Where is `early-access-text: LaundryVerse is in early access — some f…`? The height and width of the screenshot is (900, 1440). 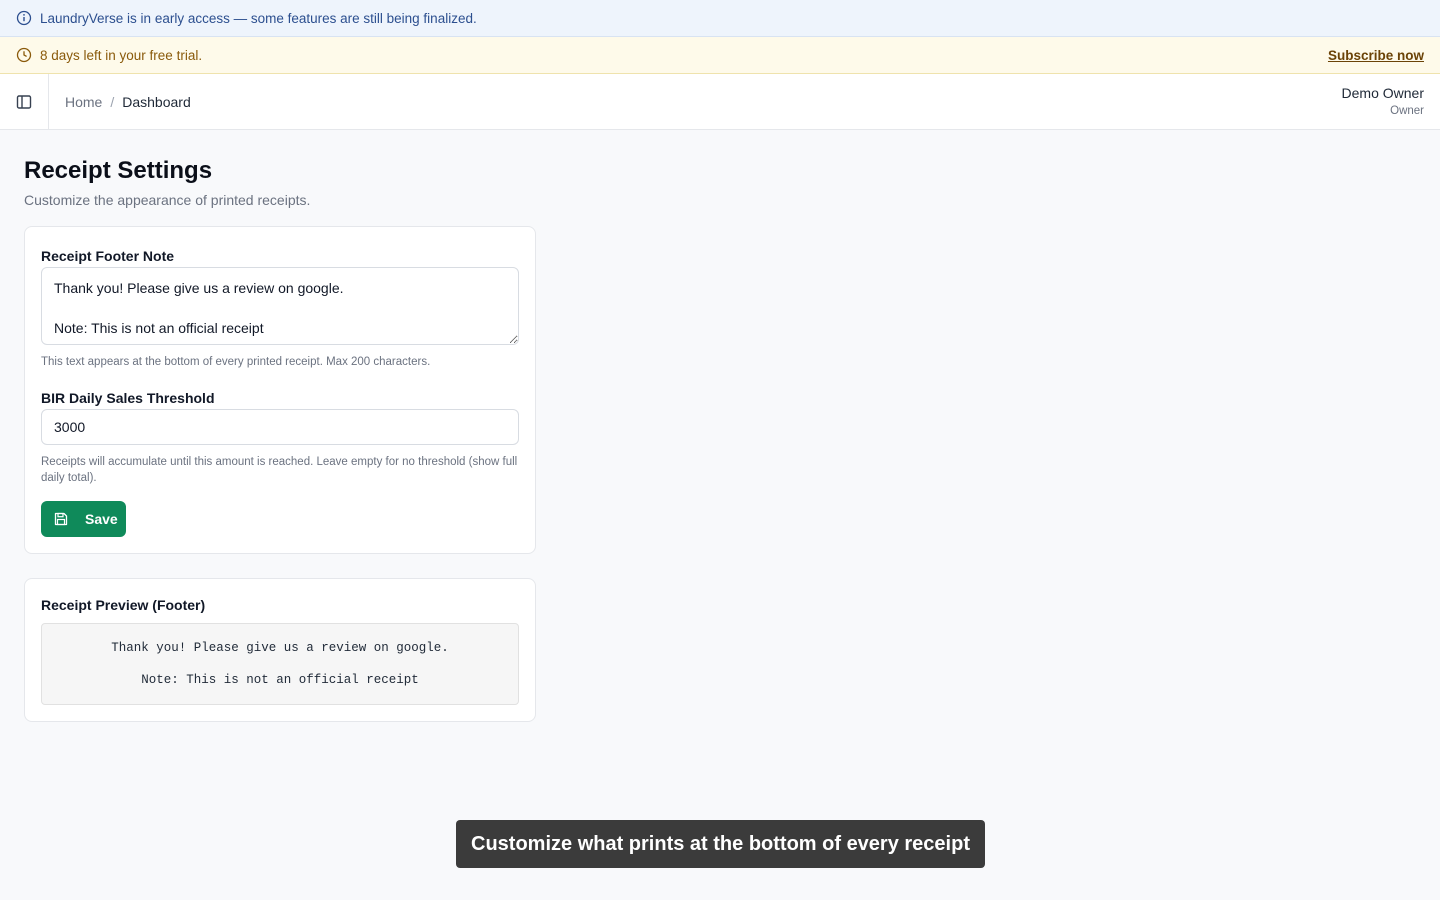
early-access-text: LaundryVerse is in early access — some f… is located at coordinates (258, 18).